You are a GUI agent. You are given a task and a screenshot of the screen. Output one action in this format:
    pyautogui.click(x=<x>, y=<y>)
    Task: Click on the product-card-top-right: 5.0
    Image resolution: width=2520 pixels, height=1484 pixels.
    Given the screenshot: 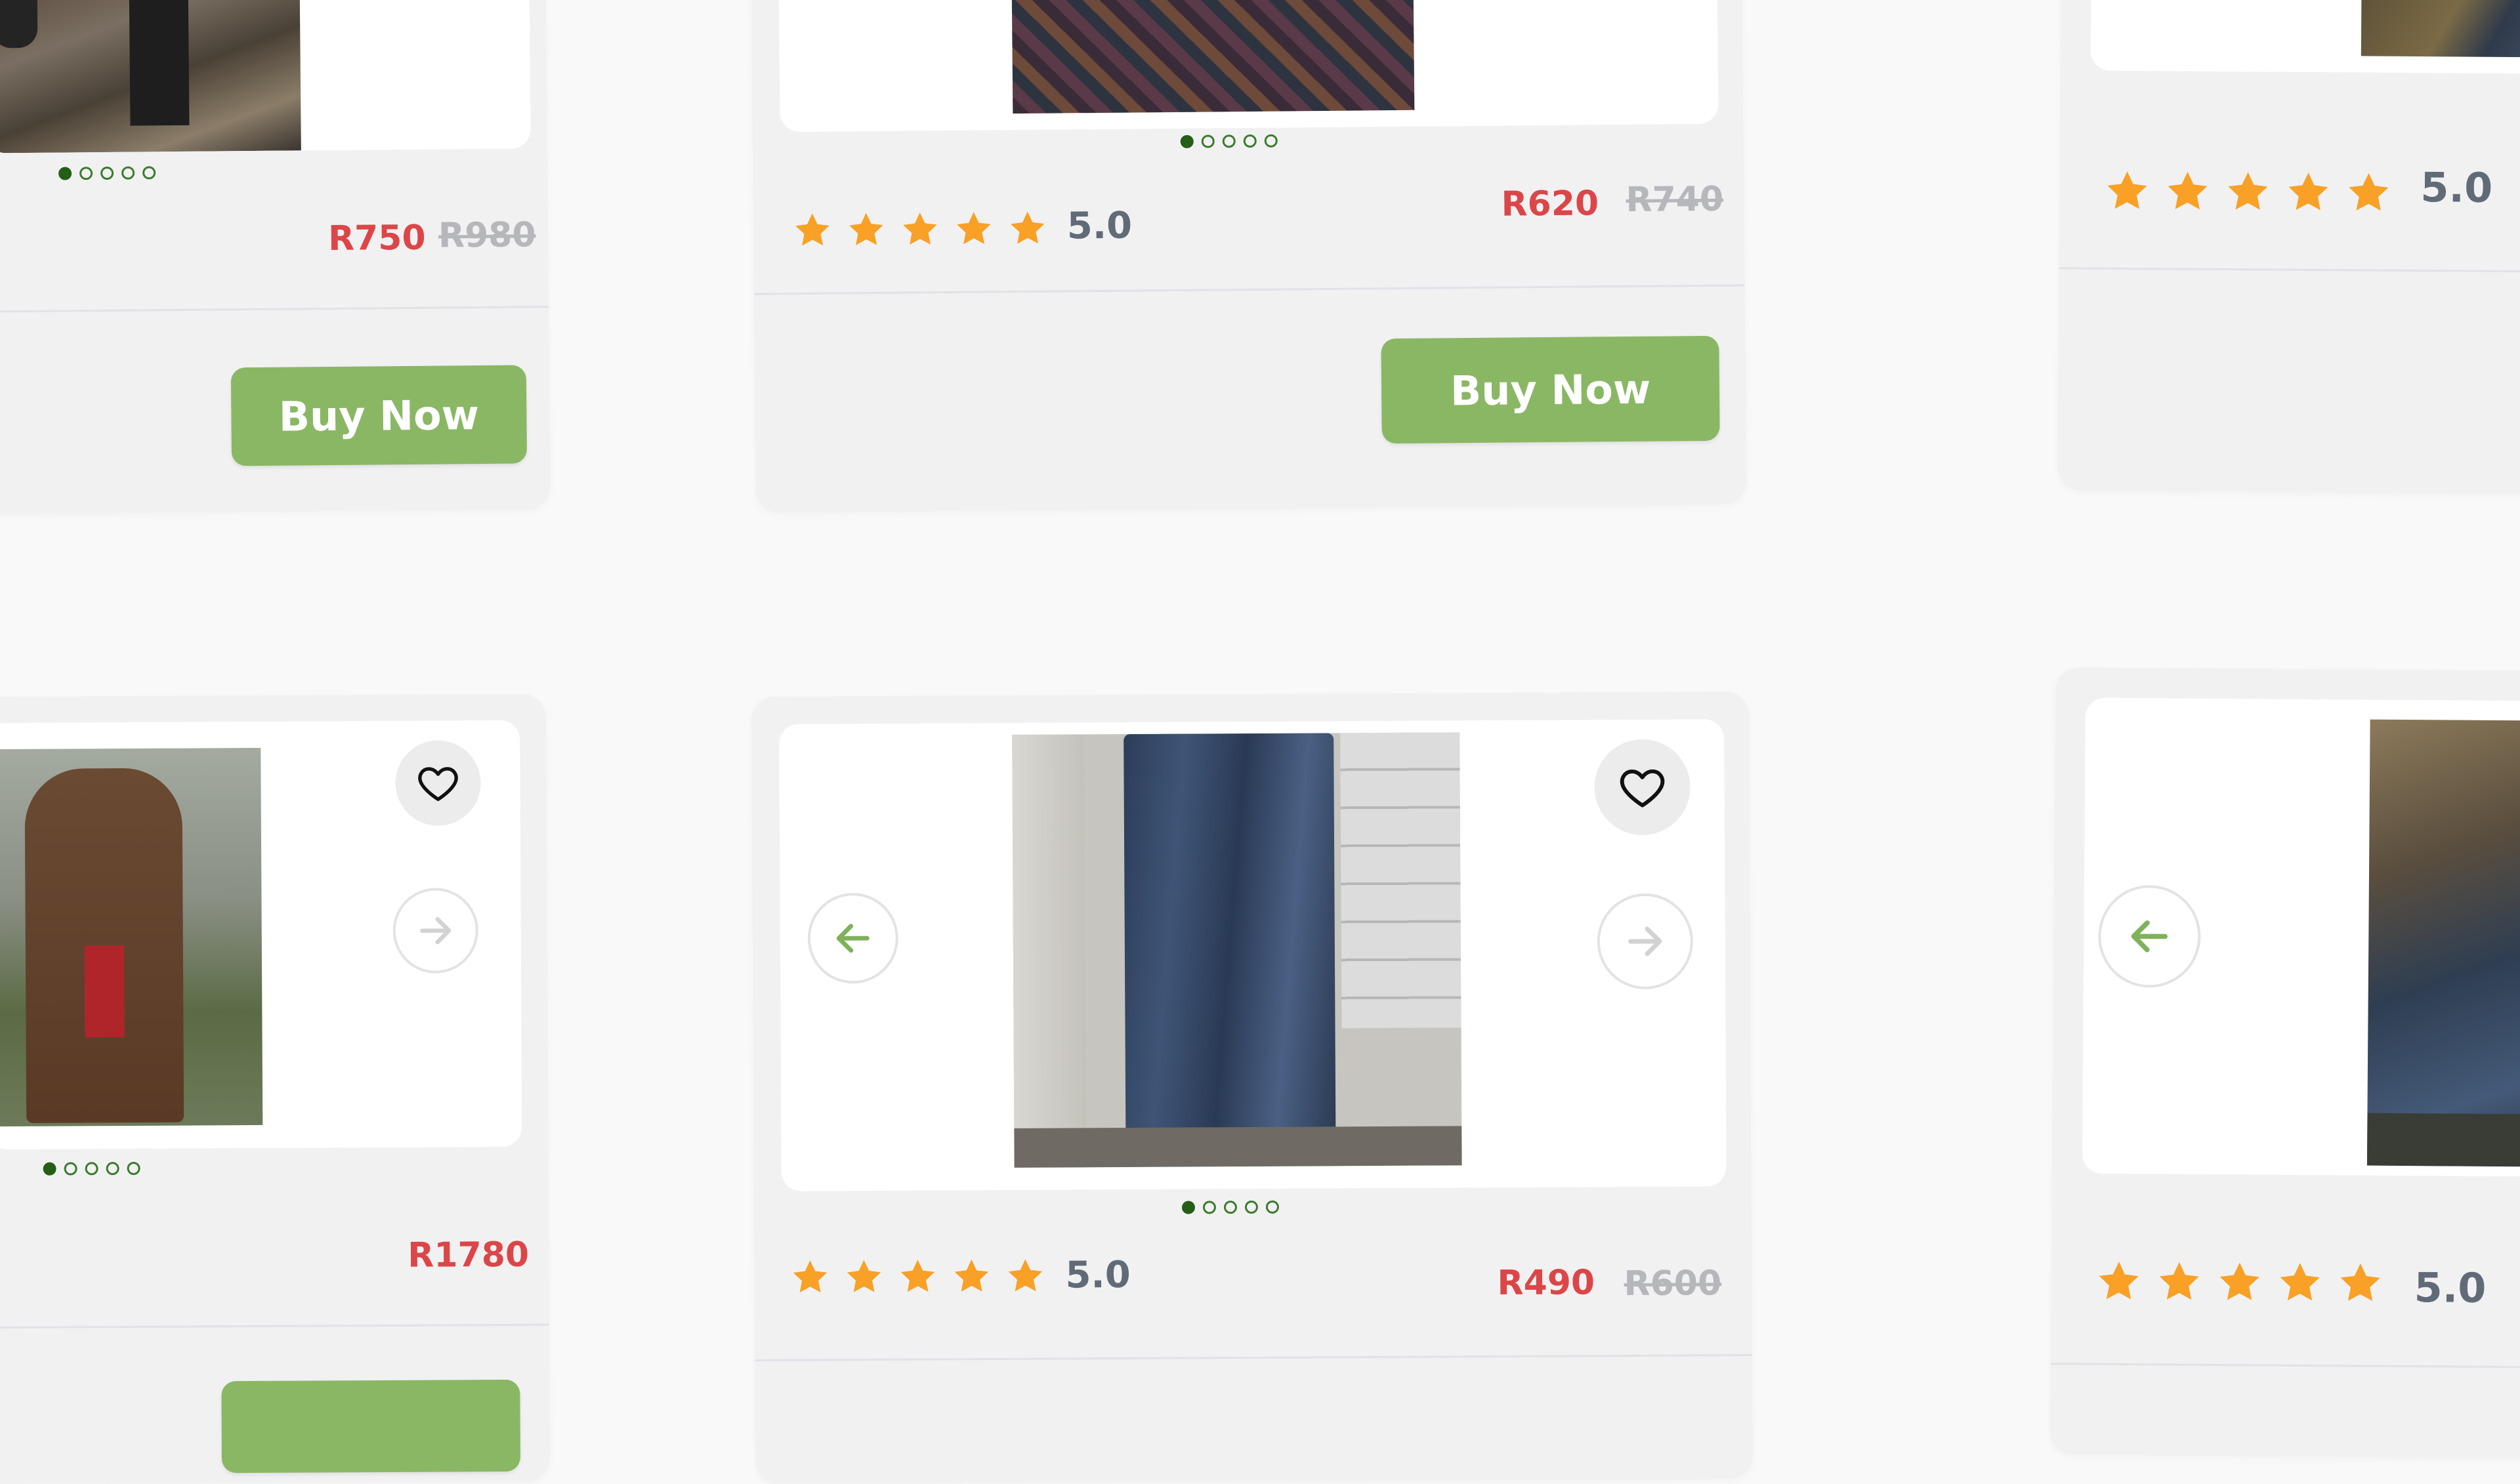 What is the action you would take?
    pyautogui.click(x=2288, y=247)
    